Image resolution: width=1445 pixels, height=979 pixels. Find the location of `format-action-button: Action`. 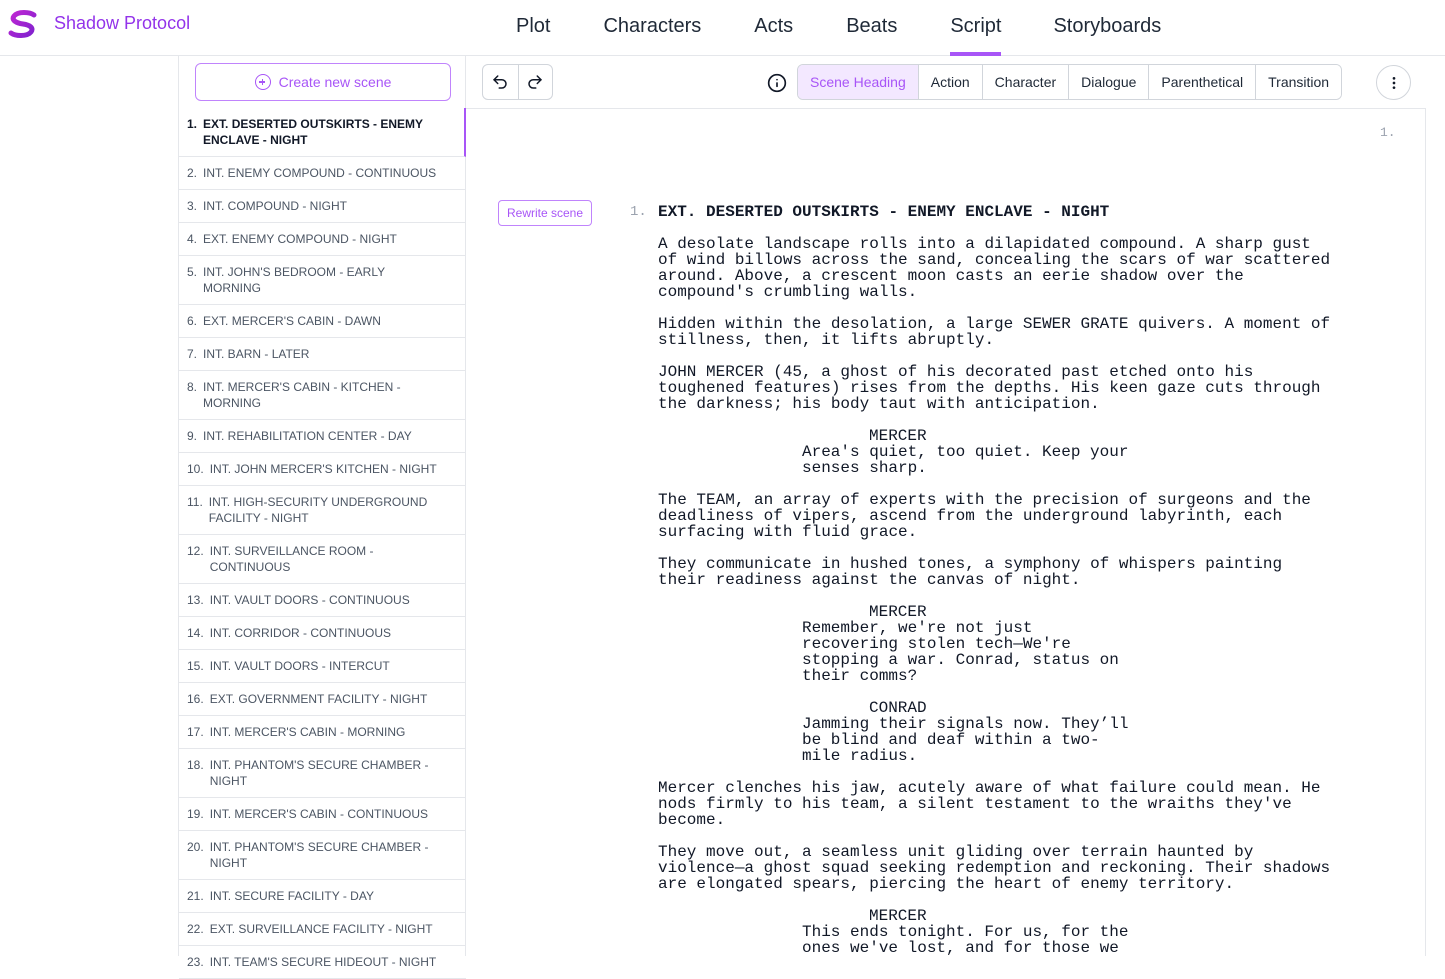

format-action-button: Action is located at coordinates (950, 82).